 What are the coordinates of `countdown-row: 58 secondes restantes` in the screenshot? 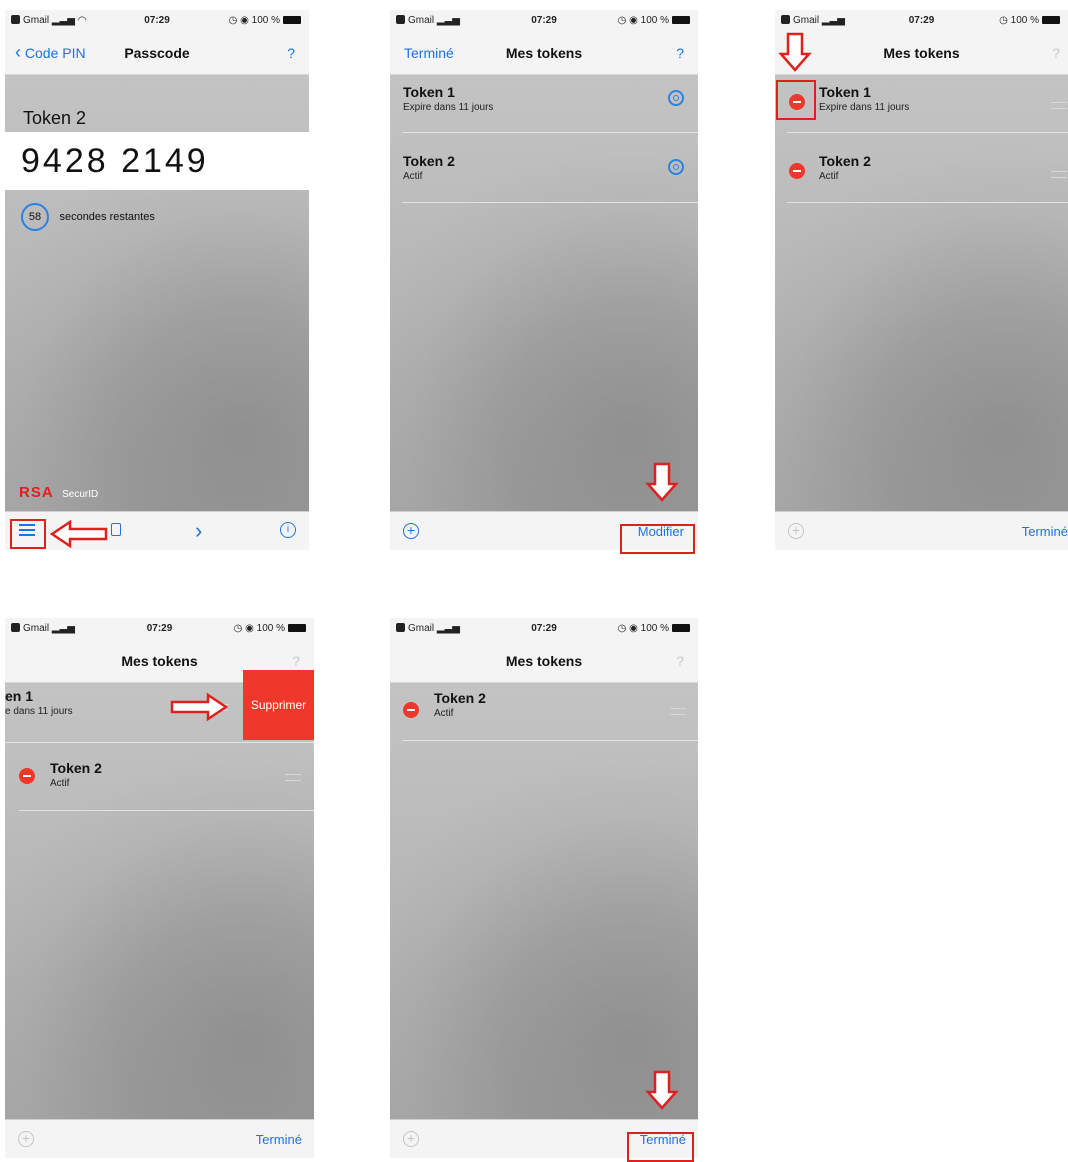 It's located at (88, 217).